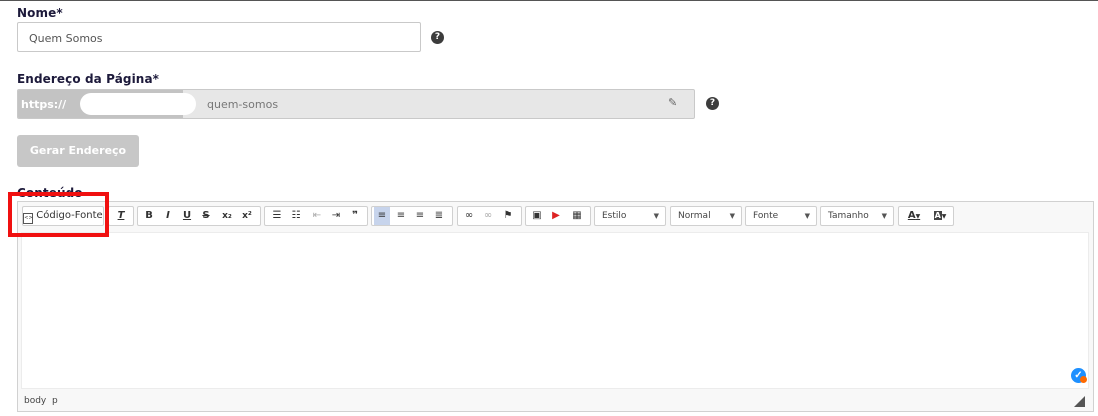 The width and height of the screenshot is (1098, 416). Describe the element at coordinates (247, 216) in the screenshot. I see `superscript-button: x²` at that location.